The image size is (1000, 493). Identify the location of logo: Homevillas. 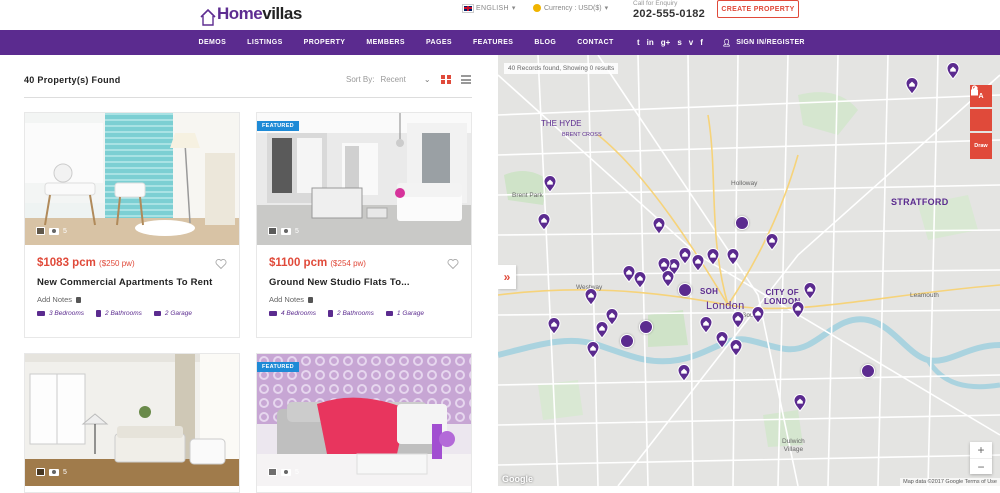
(251, 13).